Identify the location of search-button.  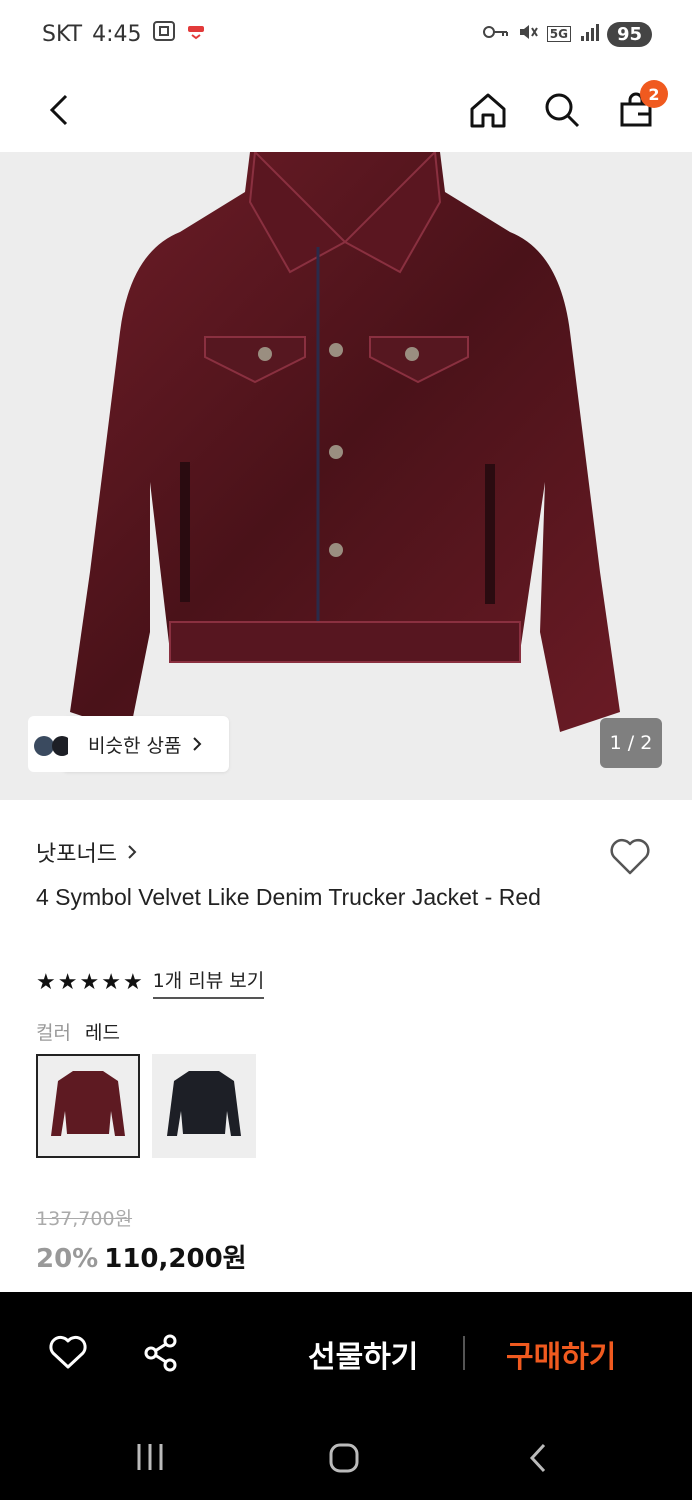
(562, 110).